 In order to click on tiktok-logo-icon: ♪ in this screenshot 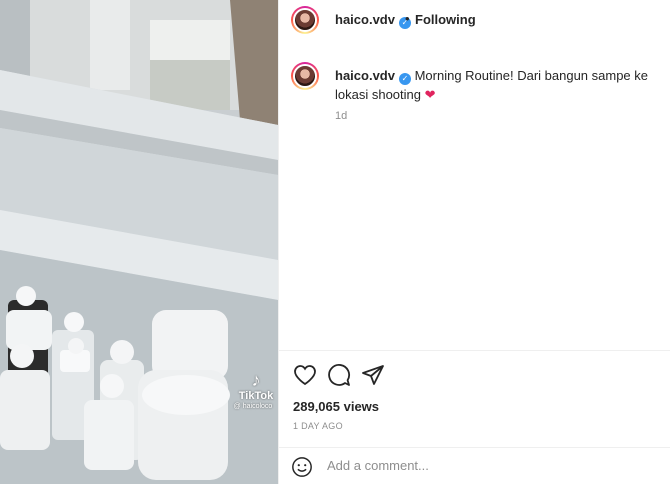, I will do `click(256, 380)`.